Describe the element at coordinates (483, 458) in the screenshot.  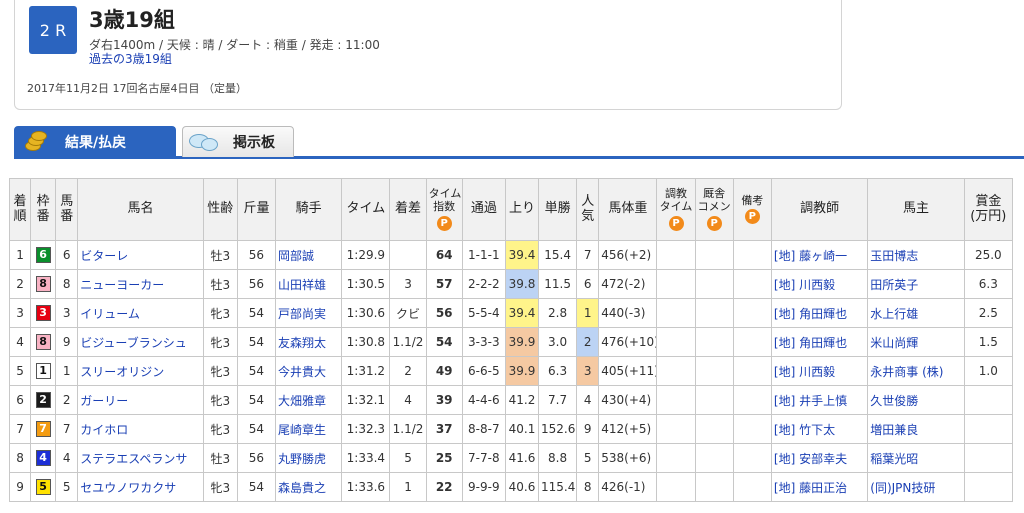
I see `passing-order-cell: 7-7-8` at that location.